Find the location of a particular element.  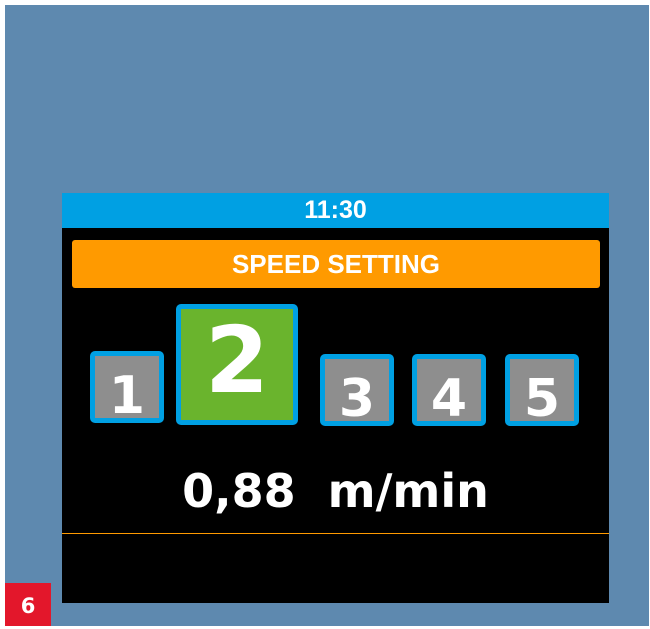

screen-title: SPEED SETTING is located at coordinates (336, 264).